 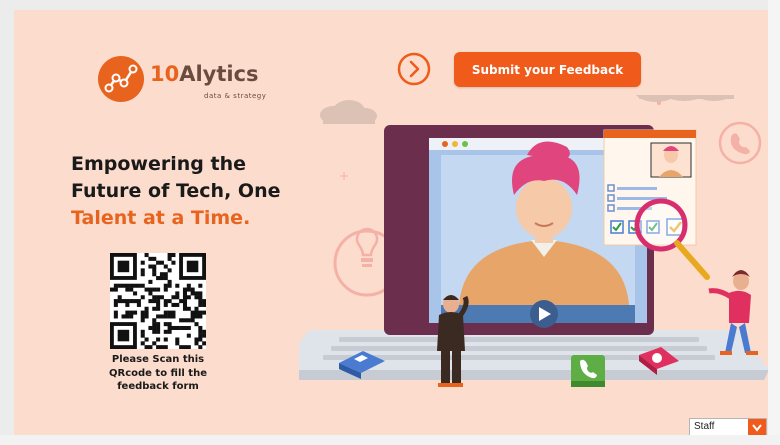 I want to click on brand-name-prefix: 10, so click(x=165, y=74).